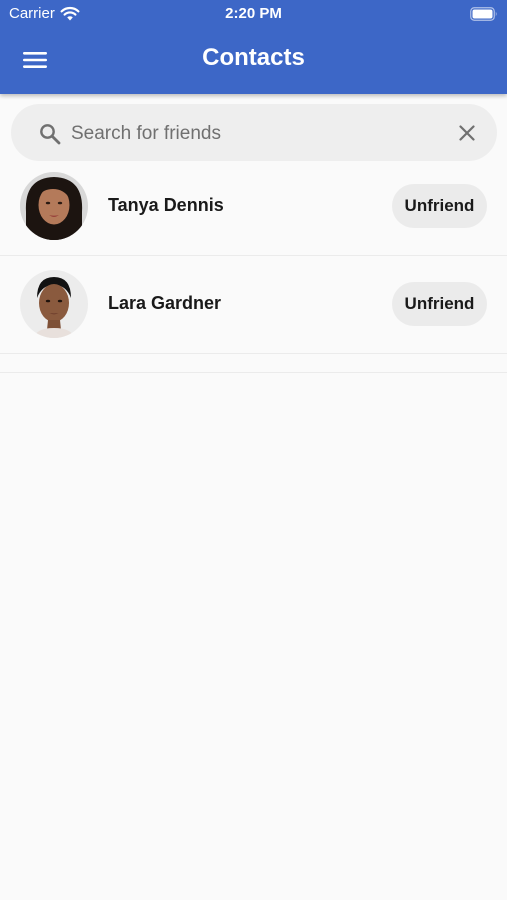  I want to click on divider, so click(253, 372).